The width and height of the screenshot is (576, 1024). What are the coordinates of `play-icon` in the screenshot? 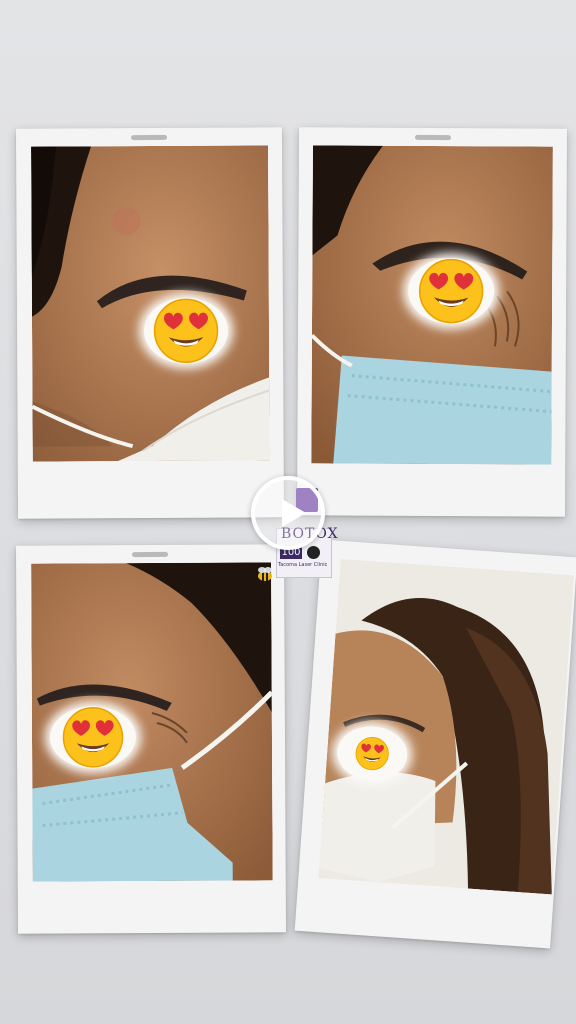 It's located at (294, 513).